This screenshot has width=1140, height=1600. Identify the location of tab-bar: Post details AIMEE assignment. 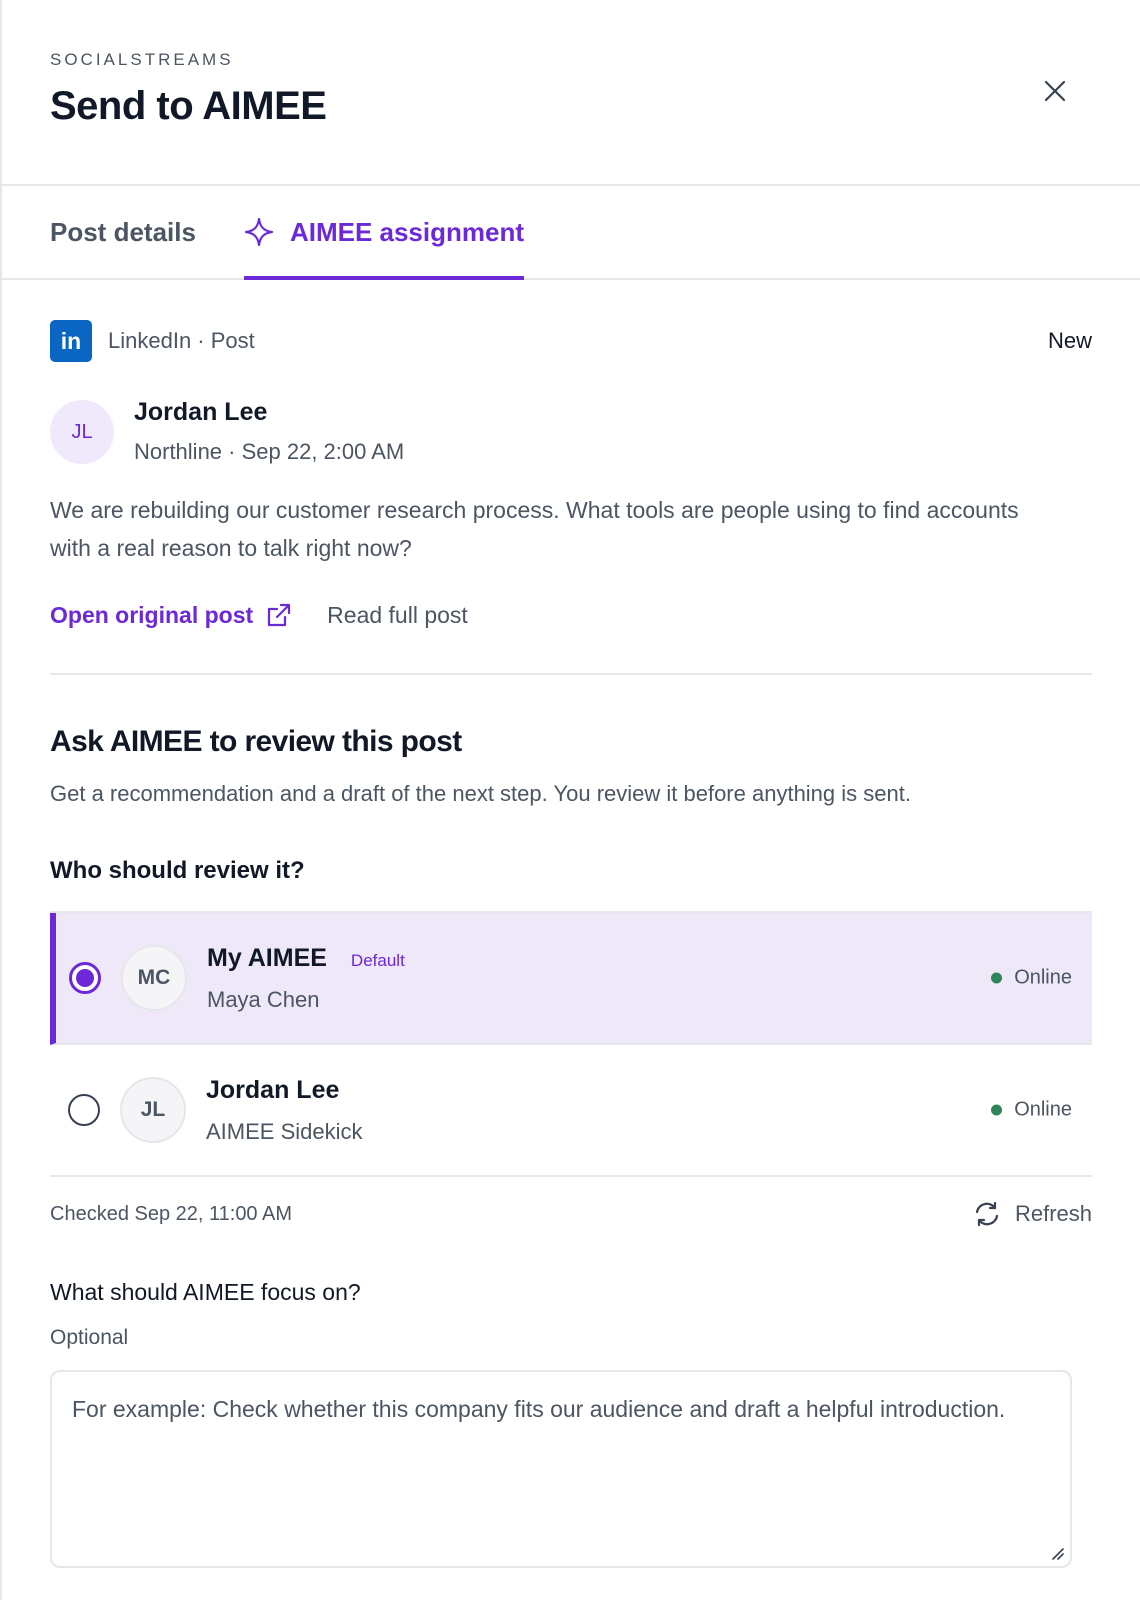
(571, 233).